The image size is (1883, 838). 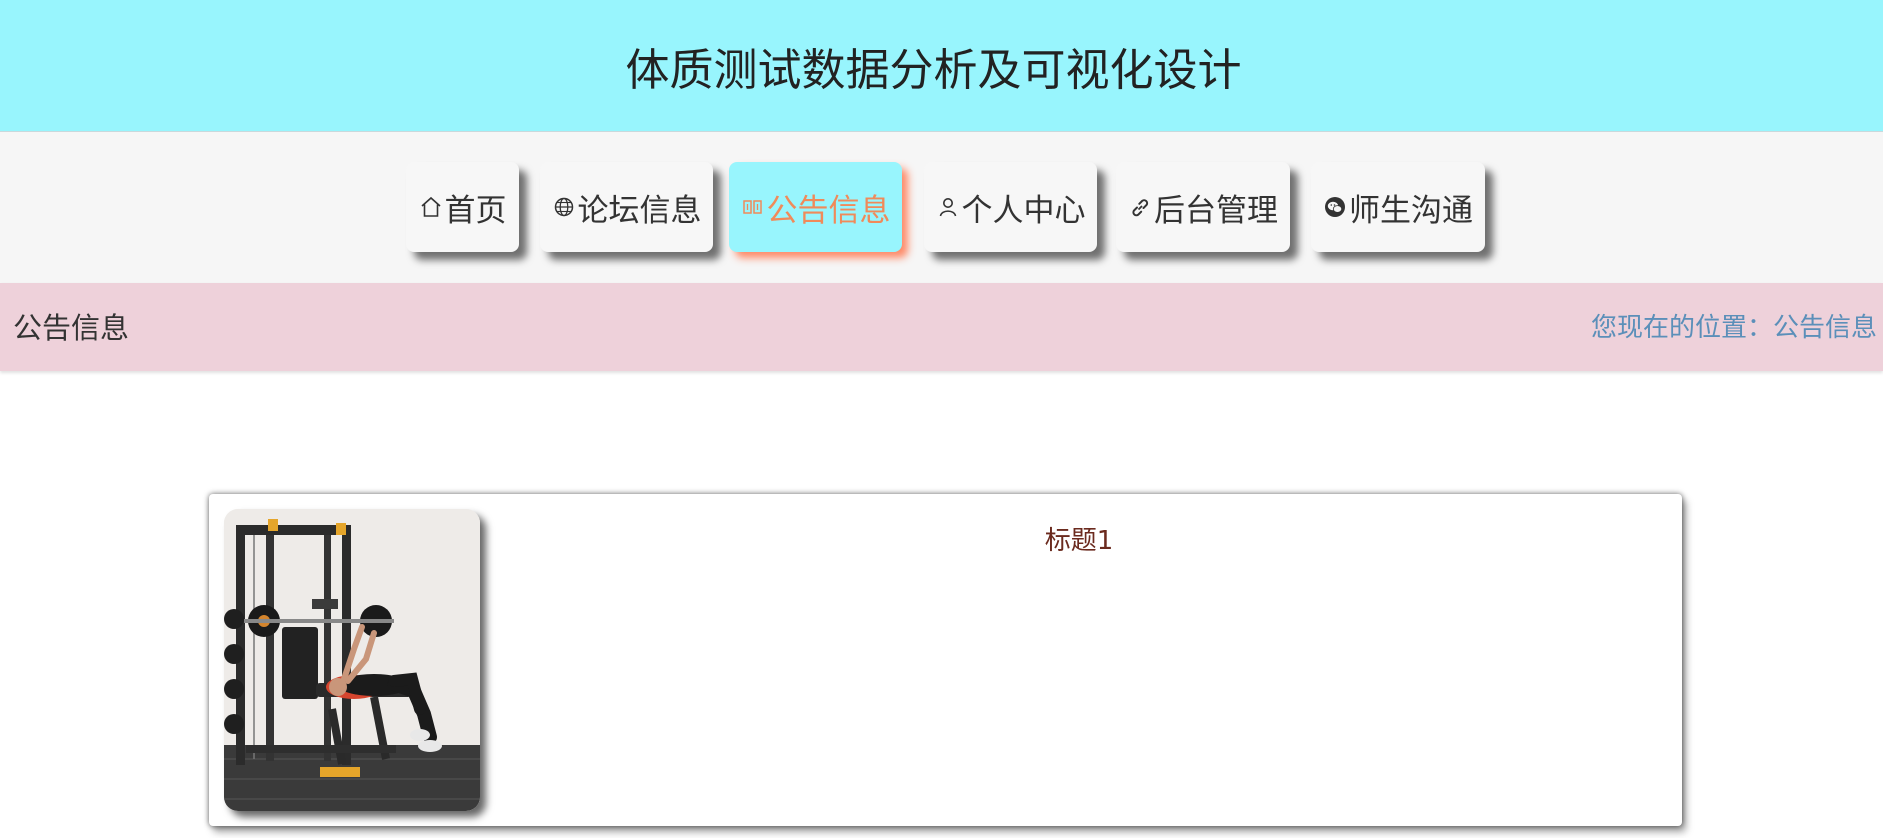 I want to click on nav-item-label: 后台管理, so click(x=1216, y=210).